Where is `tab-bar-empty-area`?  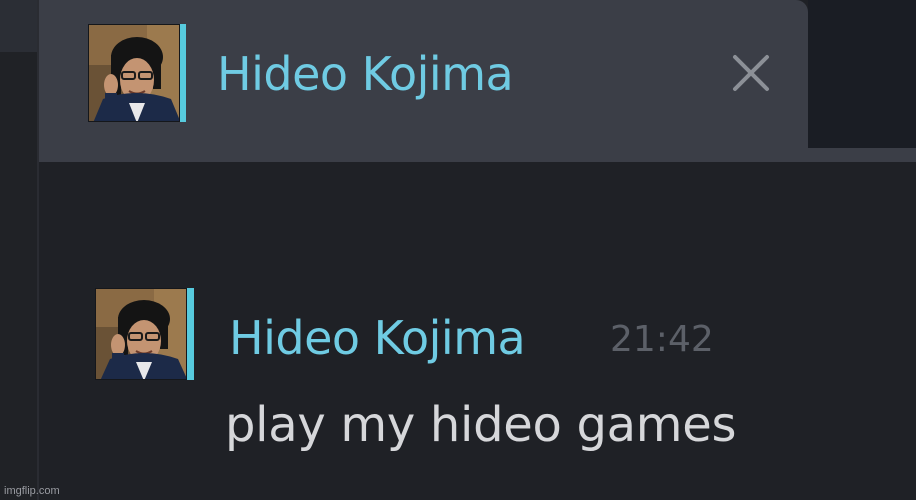
tab-bar-empty-area is located at coordinates (862, 74).